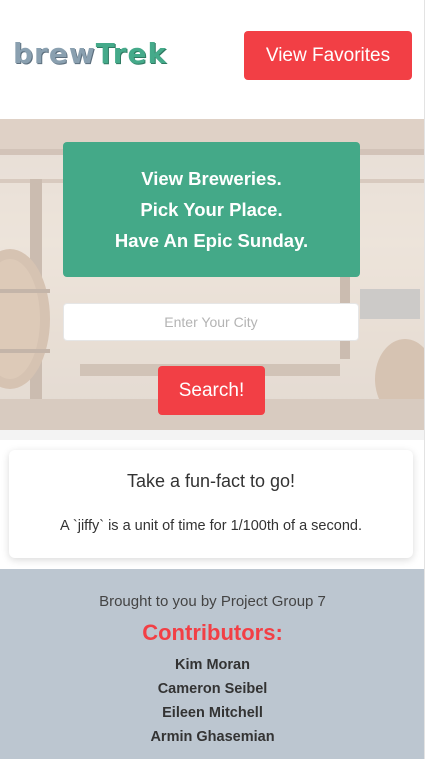  Describe the element at coordinates (211, 178) in the screenshot. I see `tagline-line-1: View Breweries.` at that location.